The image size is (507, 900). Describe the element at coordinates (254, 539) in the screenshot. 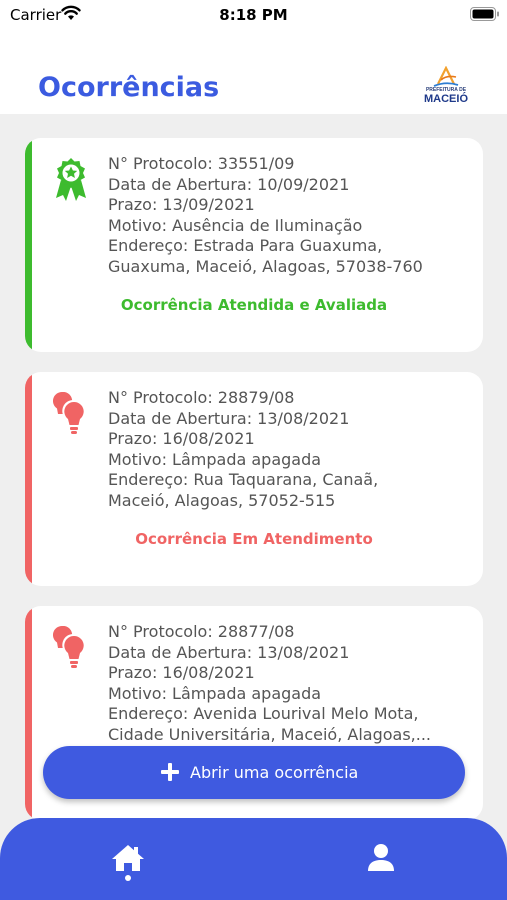

I see `status-label: Ocorrência Em Atendimento` at that location.